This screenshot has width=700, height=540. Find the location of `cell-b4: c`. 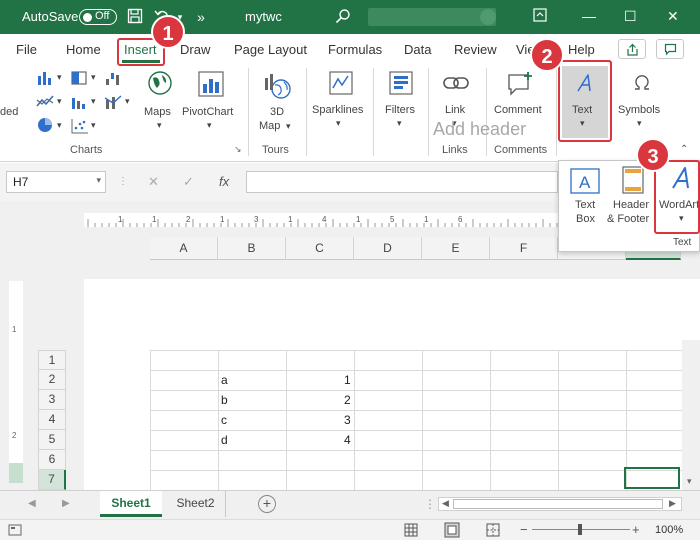

cell-b4: c is located at coordinates (224, 420).